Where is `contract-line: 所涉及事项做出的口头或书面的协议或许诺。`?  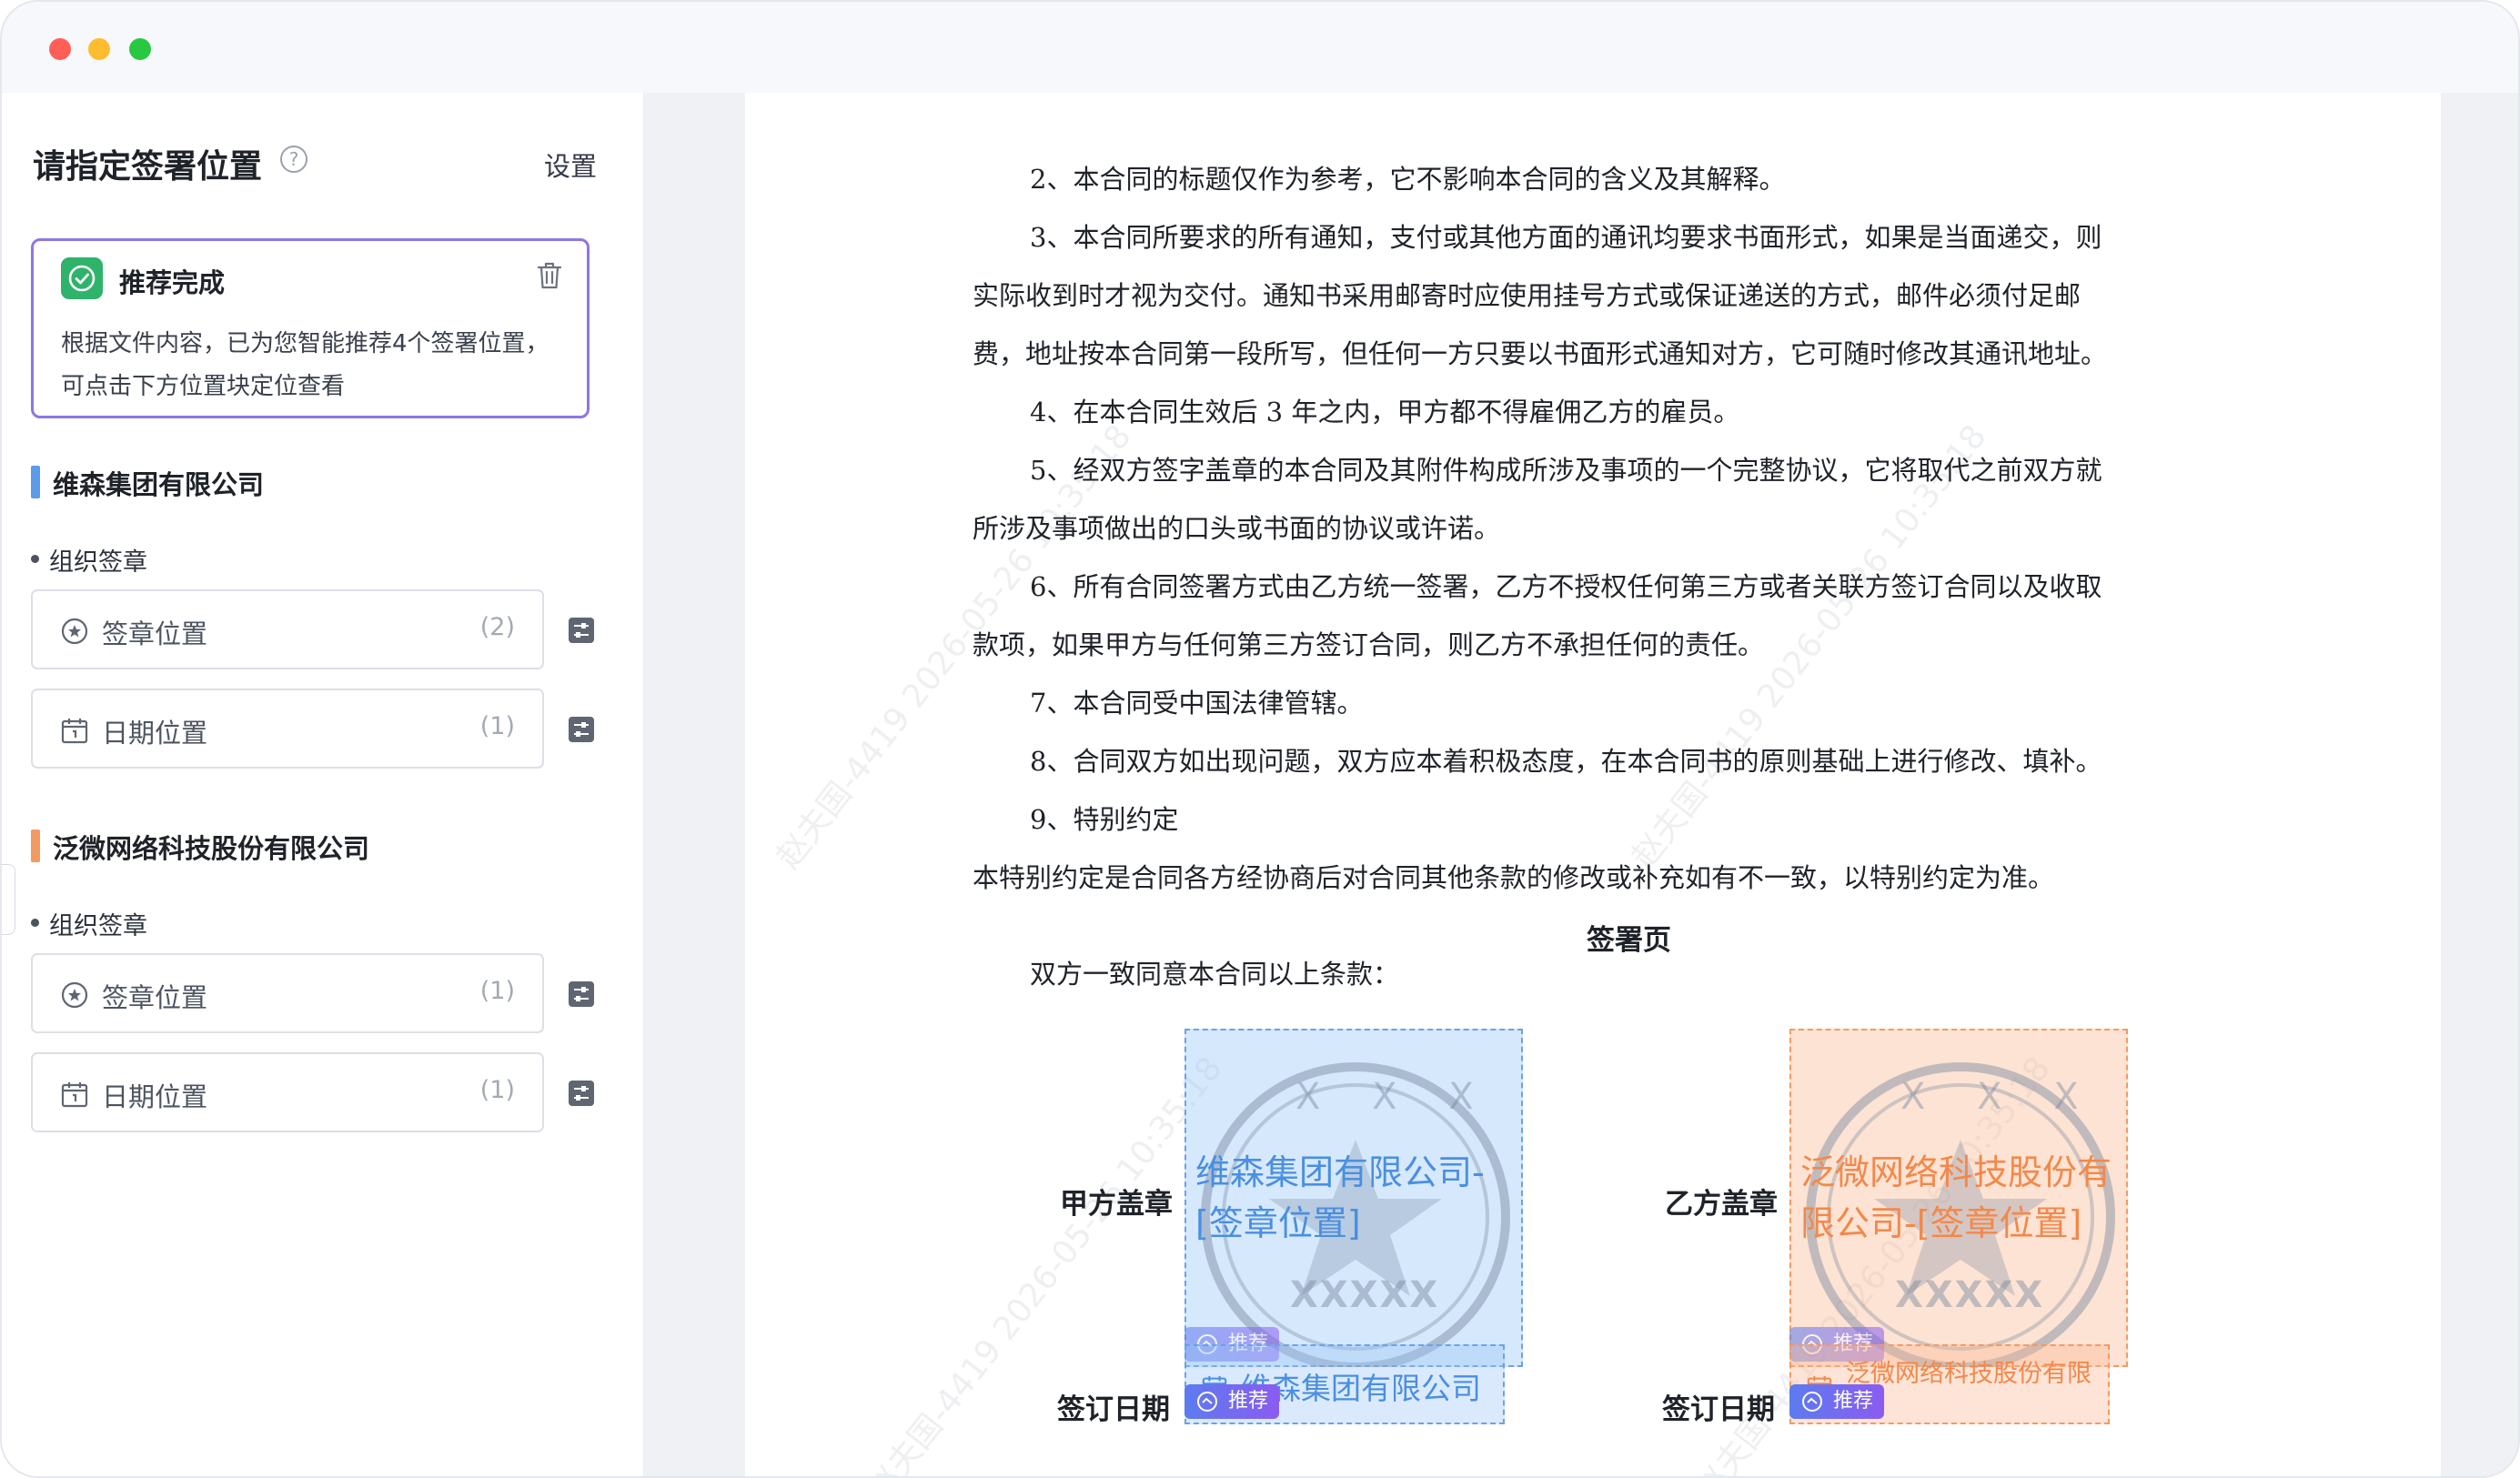 contract-line: 所涉及事项做出的口头或书面的协议或许诺。 is located at coordinates (1237, 528).